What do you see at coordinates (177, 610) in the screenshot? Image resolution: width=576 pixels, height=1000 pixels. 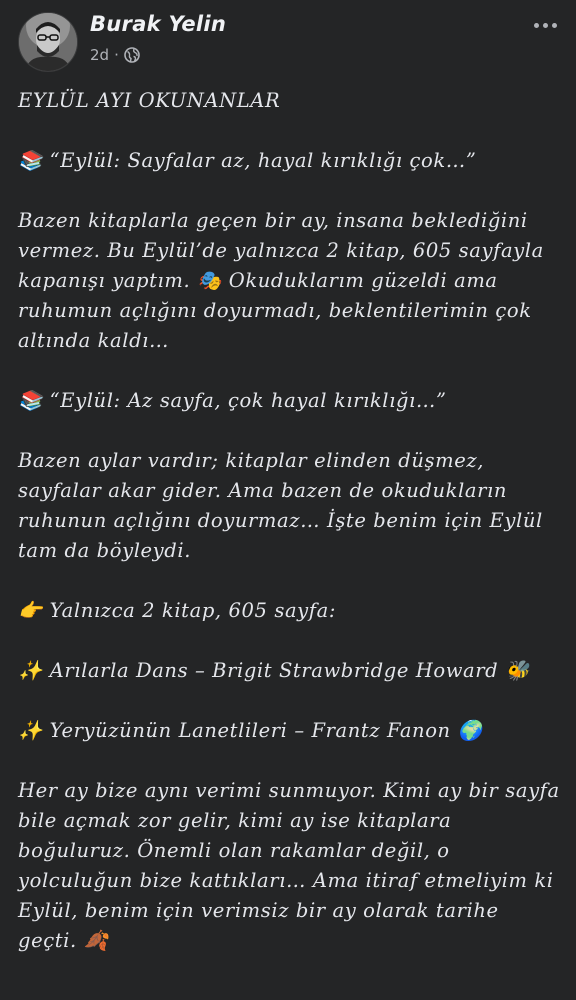 I see `post-paragraph: 👉 Yalnızca 2 kitap, 605 sayfa:` at bounding box center [177, 610].